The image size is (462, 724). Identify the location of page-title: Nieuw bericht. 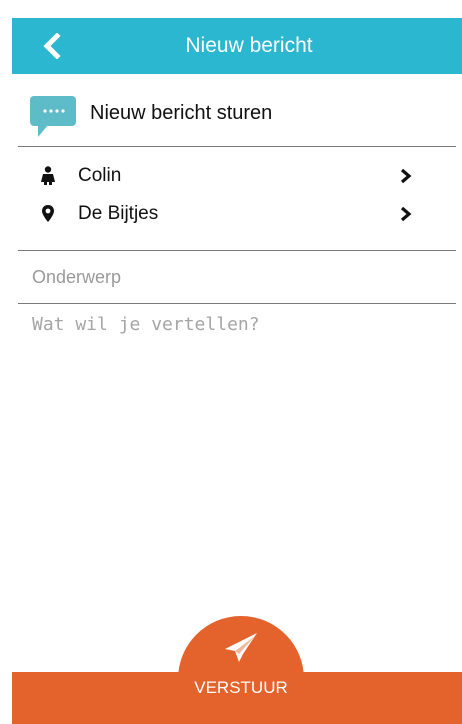
(249, 45).